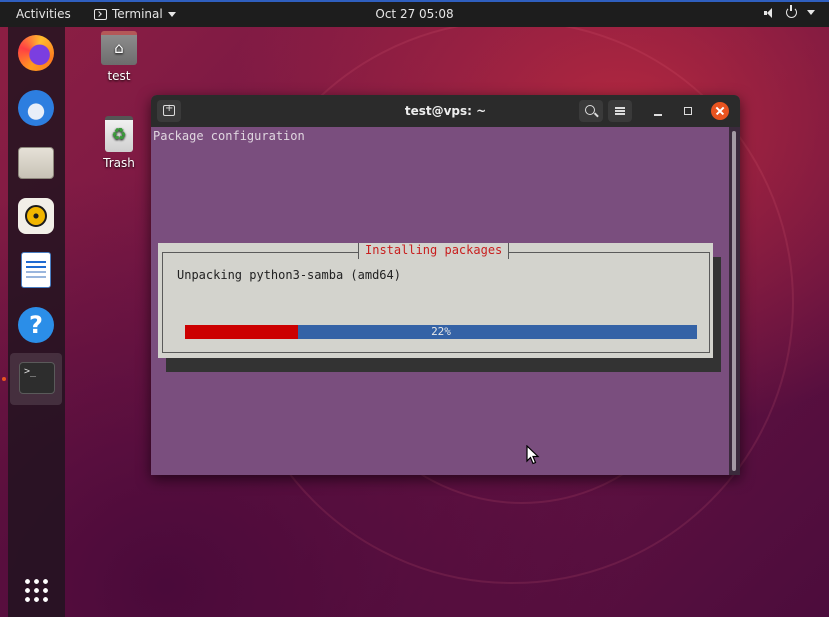 This screenshot has height=617, width=829. I want to click on thunderbird-icon, so click(36, 108).